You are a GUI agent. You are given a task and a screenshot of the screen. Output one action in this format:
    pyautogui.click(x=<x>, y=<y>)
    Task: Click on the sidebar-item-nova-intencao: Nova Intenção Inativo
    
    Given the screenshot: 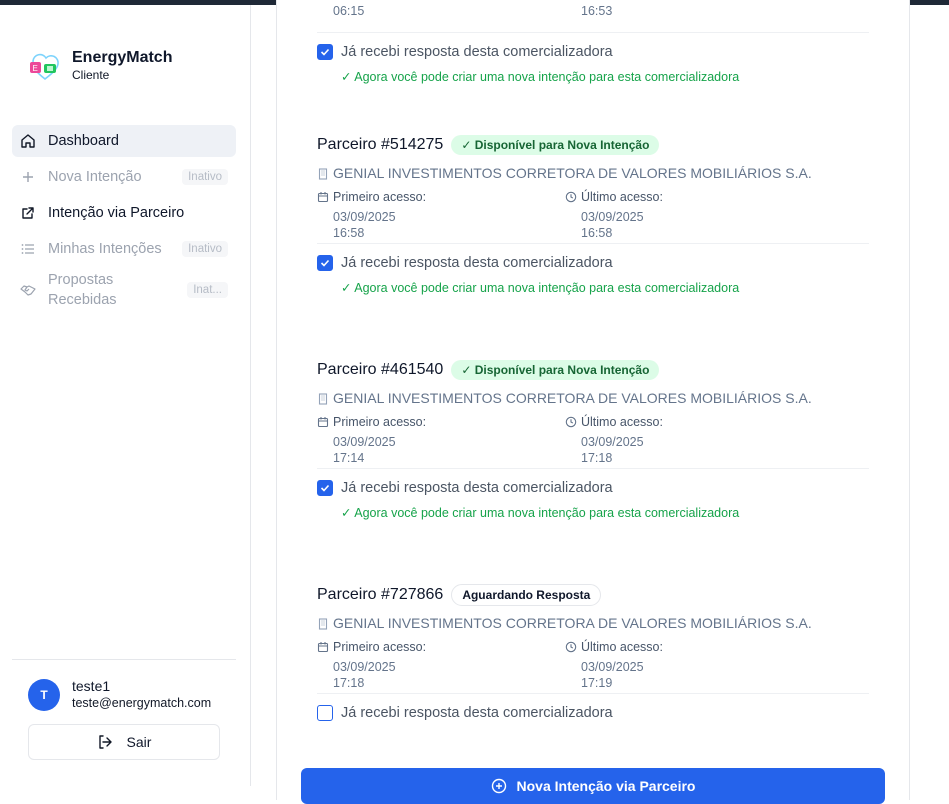 What is the action you would take?
    pyautogui.click(x=124, y=177)
    